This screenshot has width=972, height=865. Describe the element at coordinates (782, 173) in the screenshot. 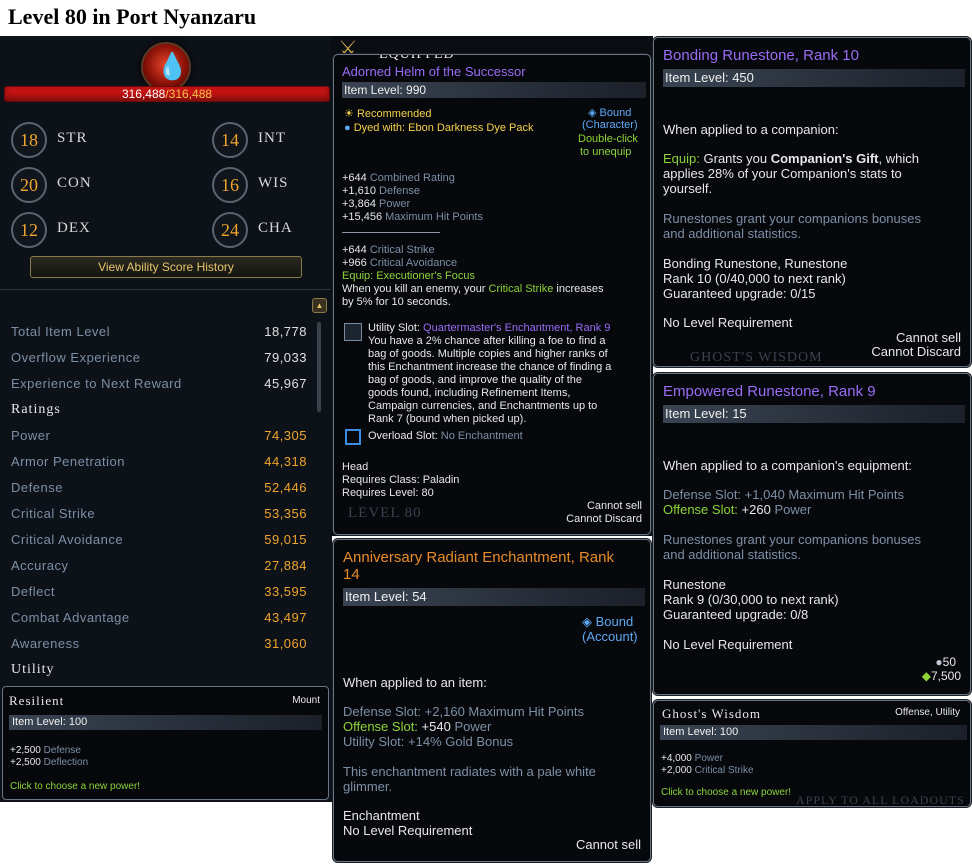

I see `equip-effect: applies 28% of your Companion's stats to` at that location.